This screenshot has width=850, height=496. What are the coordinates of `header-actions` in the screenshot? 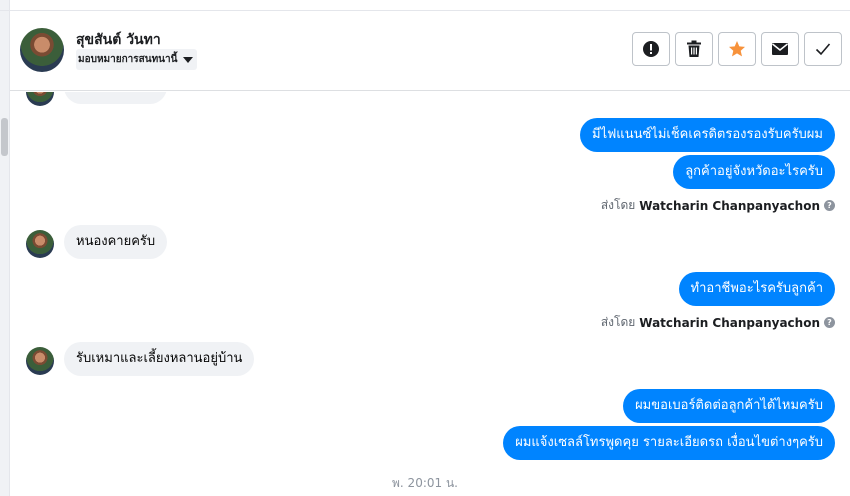 It's located at (737, 49).